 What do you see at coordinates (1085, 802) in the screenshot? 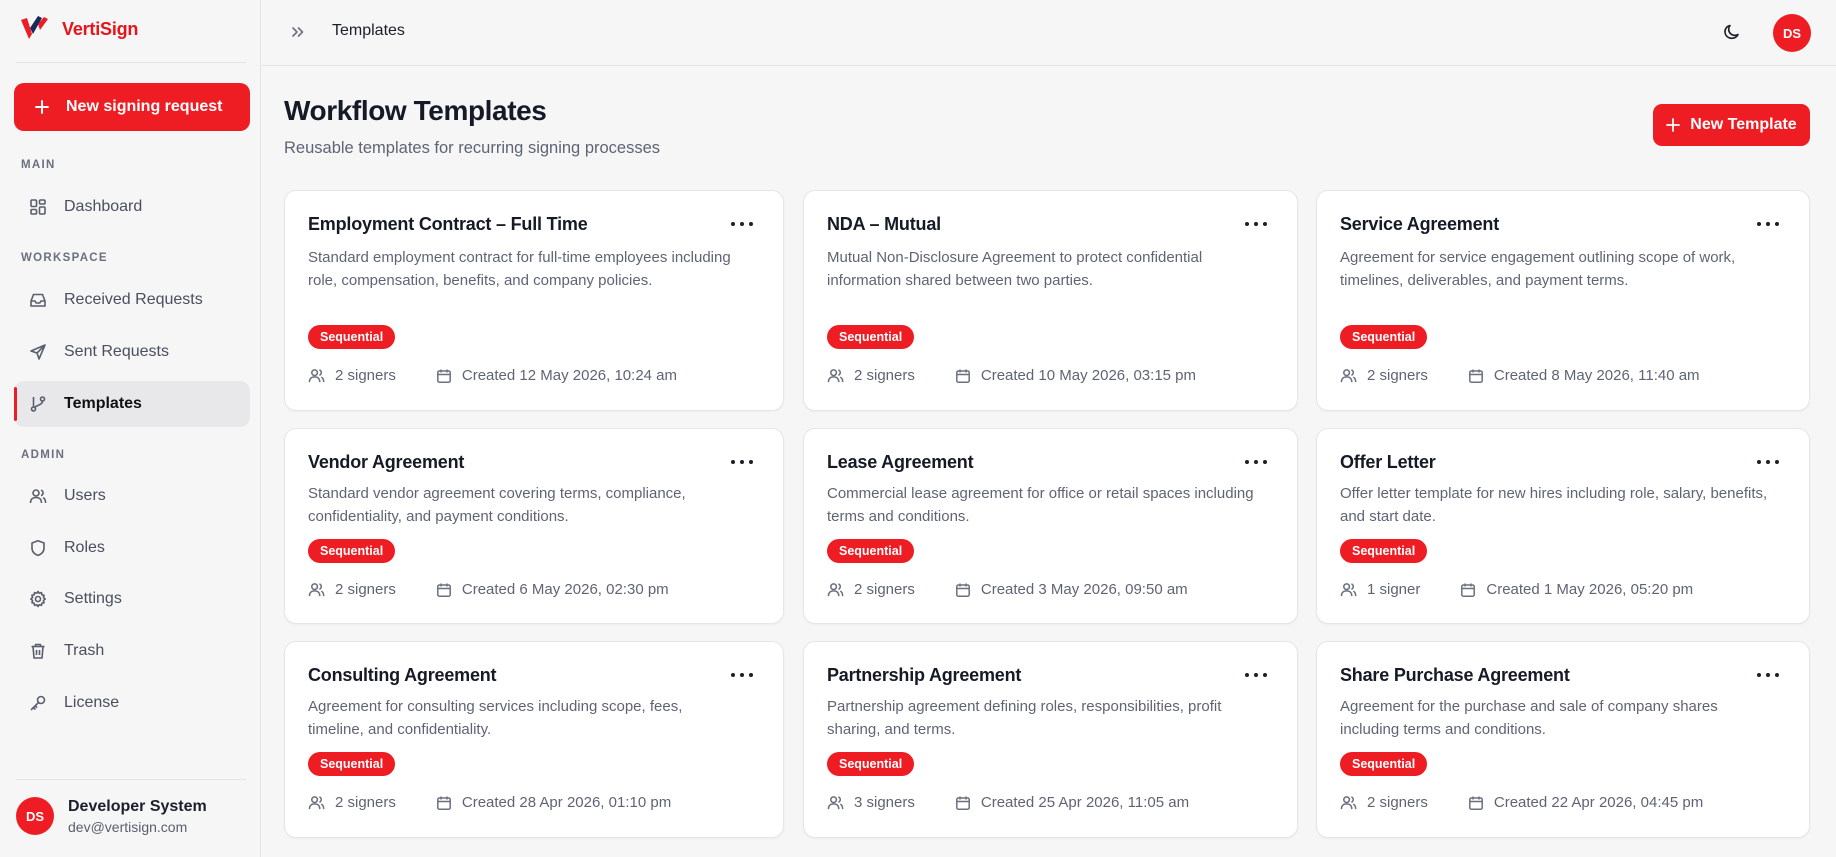
I see `created-date: Created 25 Apr 2026, 11:05 am` at bounding box center [1085, 802].